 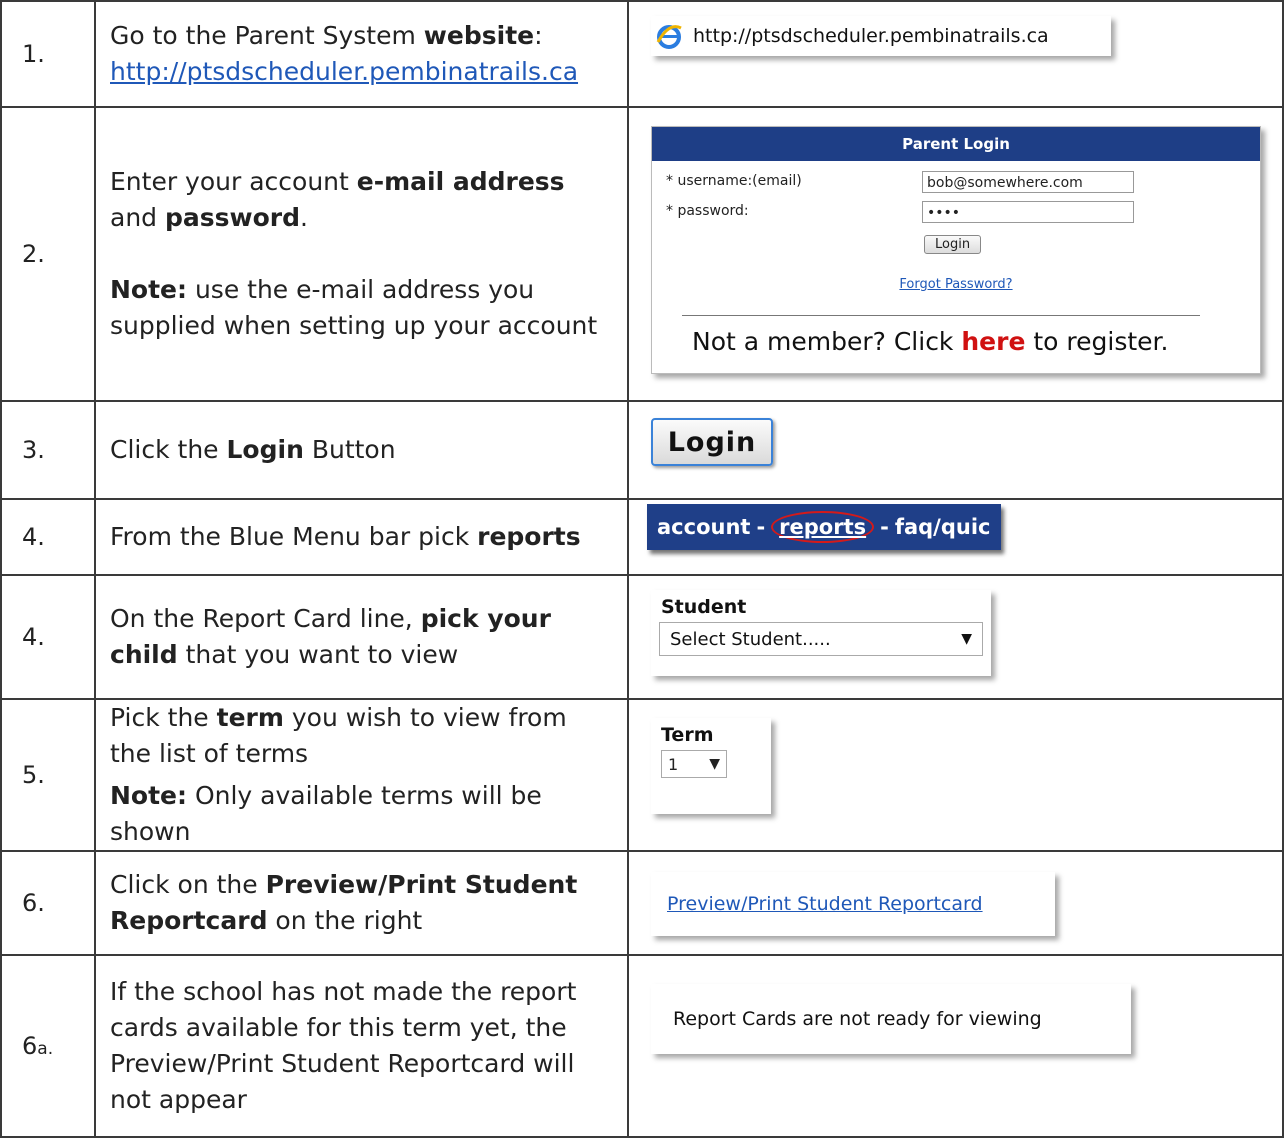 I want to click on step-screenshot: account - reports - faq/quic, so click(x=955, y=537).